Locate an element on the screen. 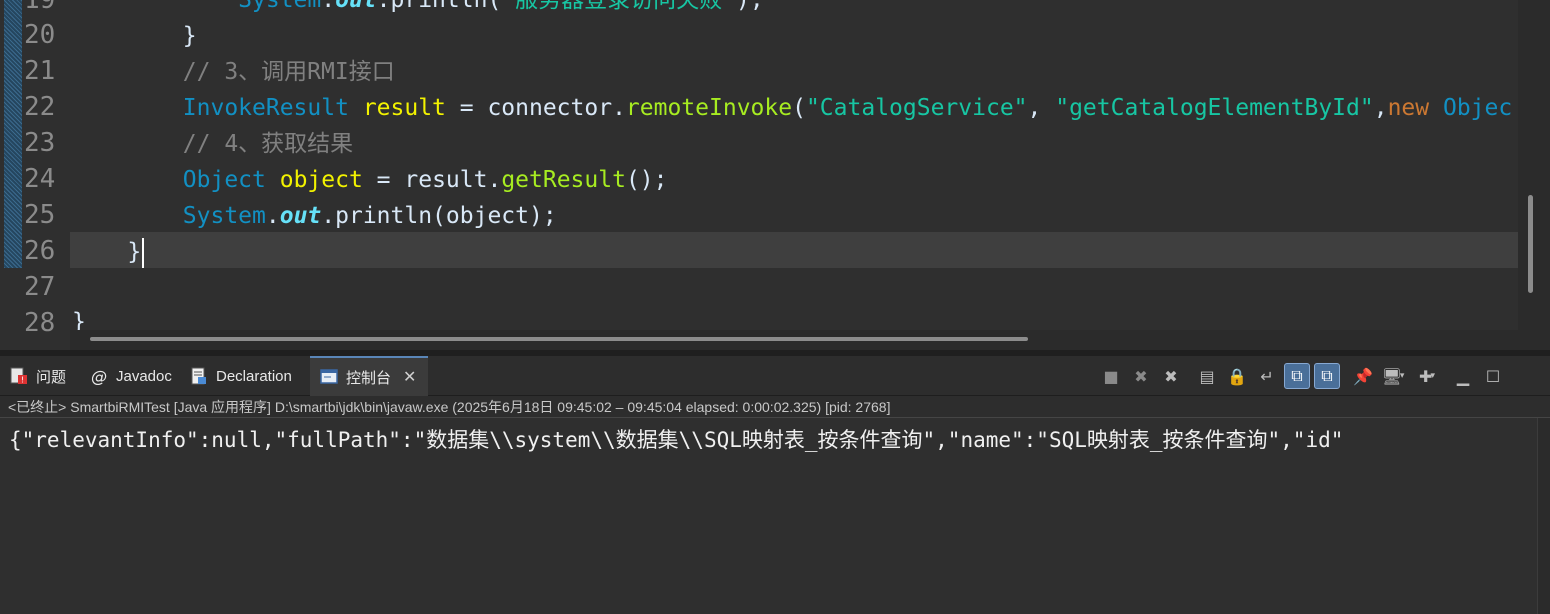 Image resolution: width=1550 pixels, height=614 pixels. line-number: 27 is located at coordinates (40, 287).